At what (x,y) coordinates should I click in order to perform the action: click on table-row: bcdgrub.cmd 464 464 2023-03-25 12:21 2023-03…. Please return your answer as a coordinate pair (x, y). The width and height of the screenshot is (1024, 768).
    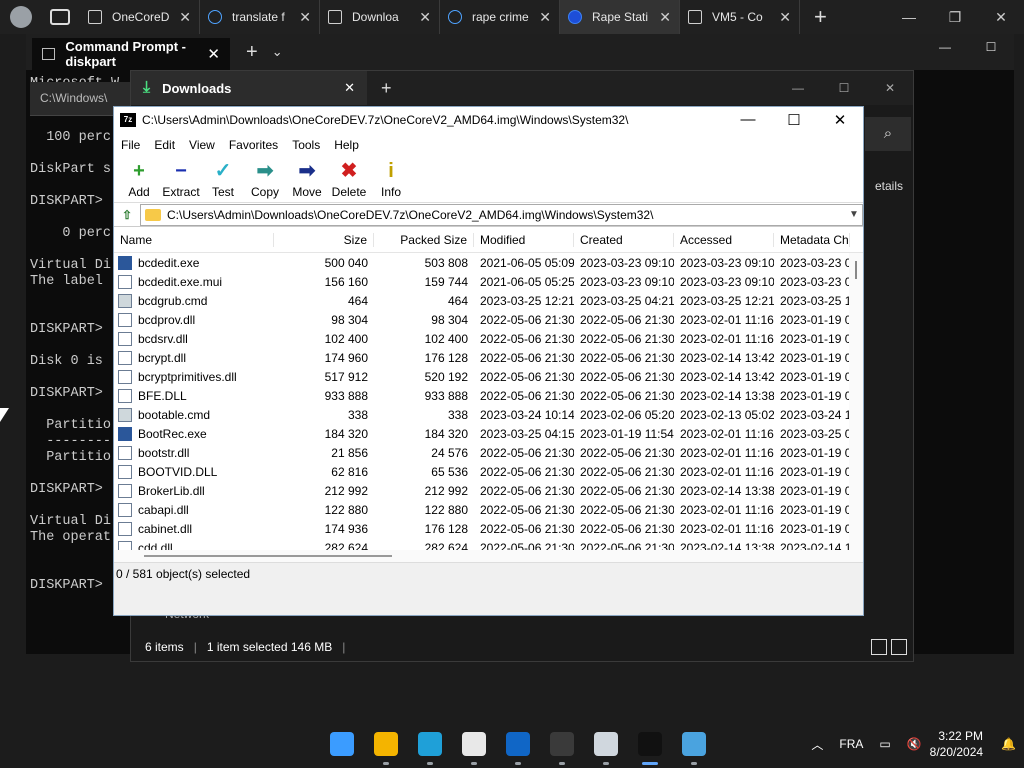
    Looking at the image, I should click on (482, 300).